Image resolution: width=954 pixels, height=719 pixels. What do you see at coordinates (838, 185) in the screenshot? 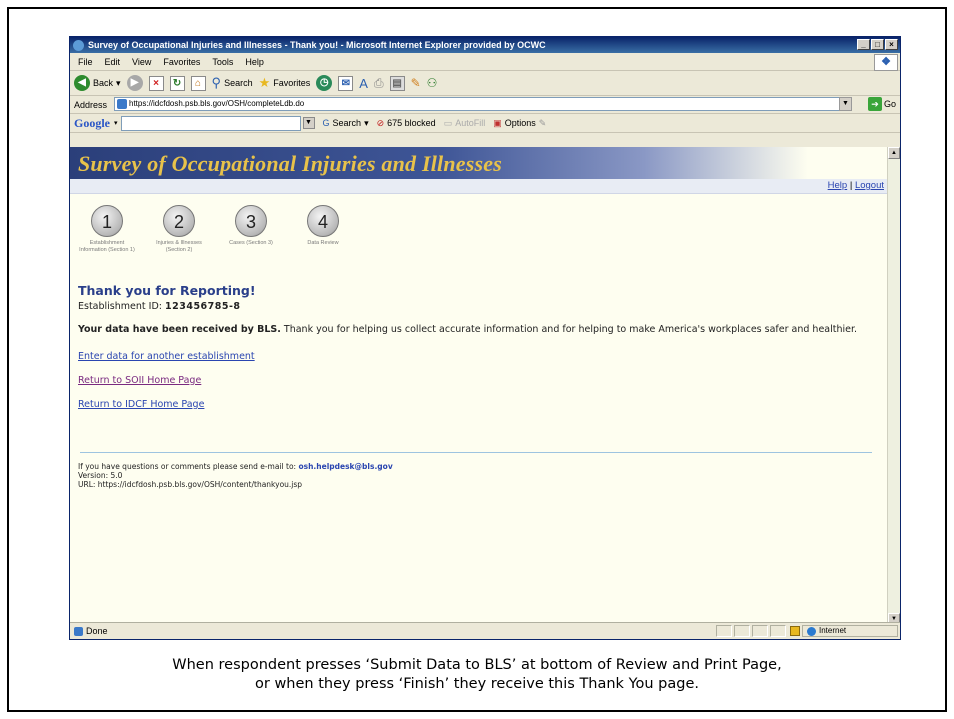
I see `help-link: Help` at bounding box center [838, 185].